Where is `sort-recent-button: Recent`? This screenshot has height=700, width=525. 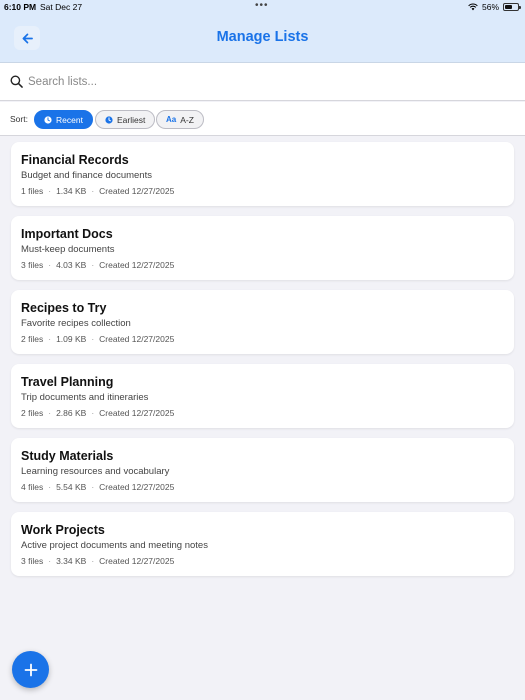
sort-recent-button: Recent is located at coordinates (63, 119).